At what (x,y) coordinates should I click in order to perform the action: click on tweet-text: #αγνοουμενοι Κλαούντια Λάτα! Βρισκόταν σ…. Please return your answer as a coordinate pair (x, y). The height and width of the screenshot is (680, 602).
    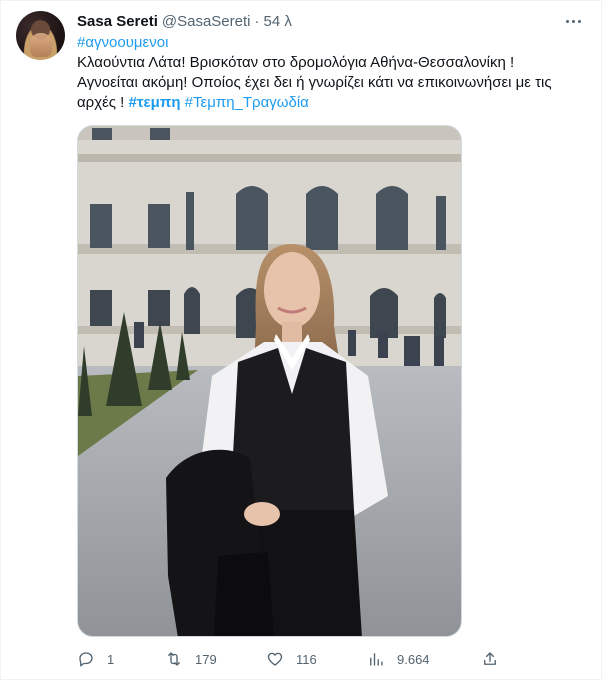
    Looking at the image, I should click on (329, 73).